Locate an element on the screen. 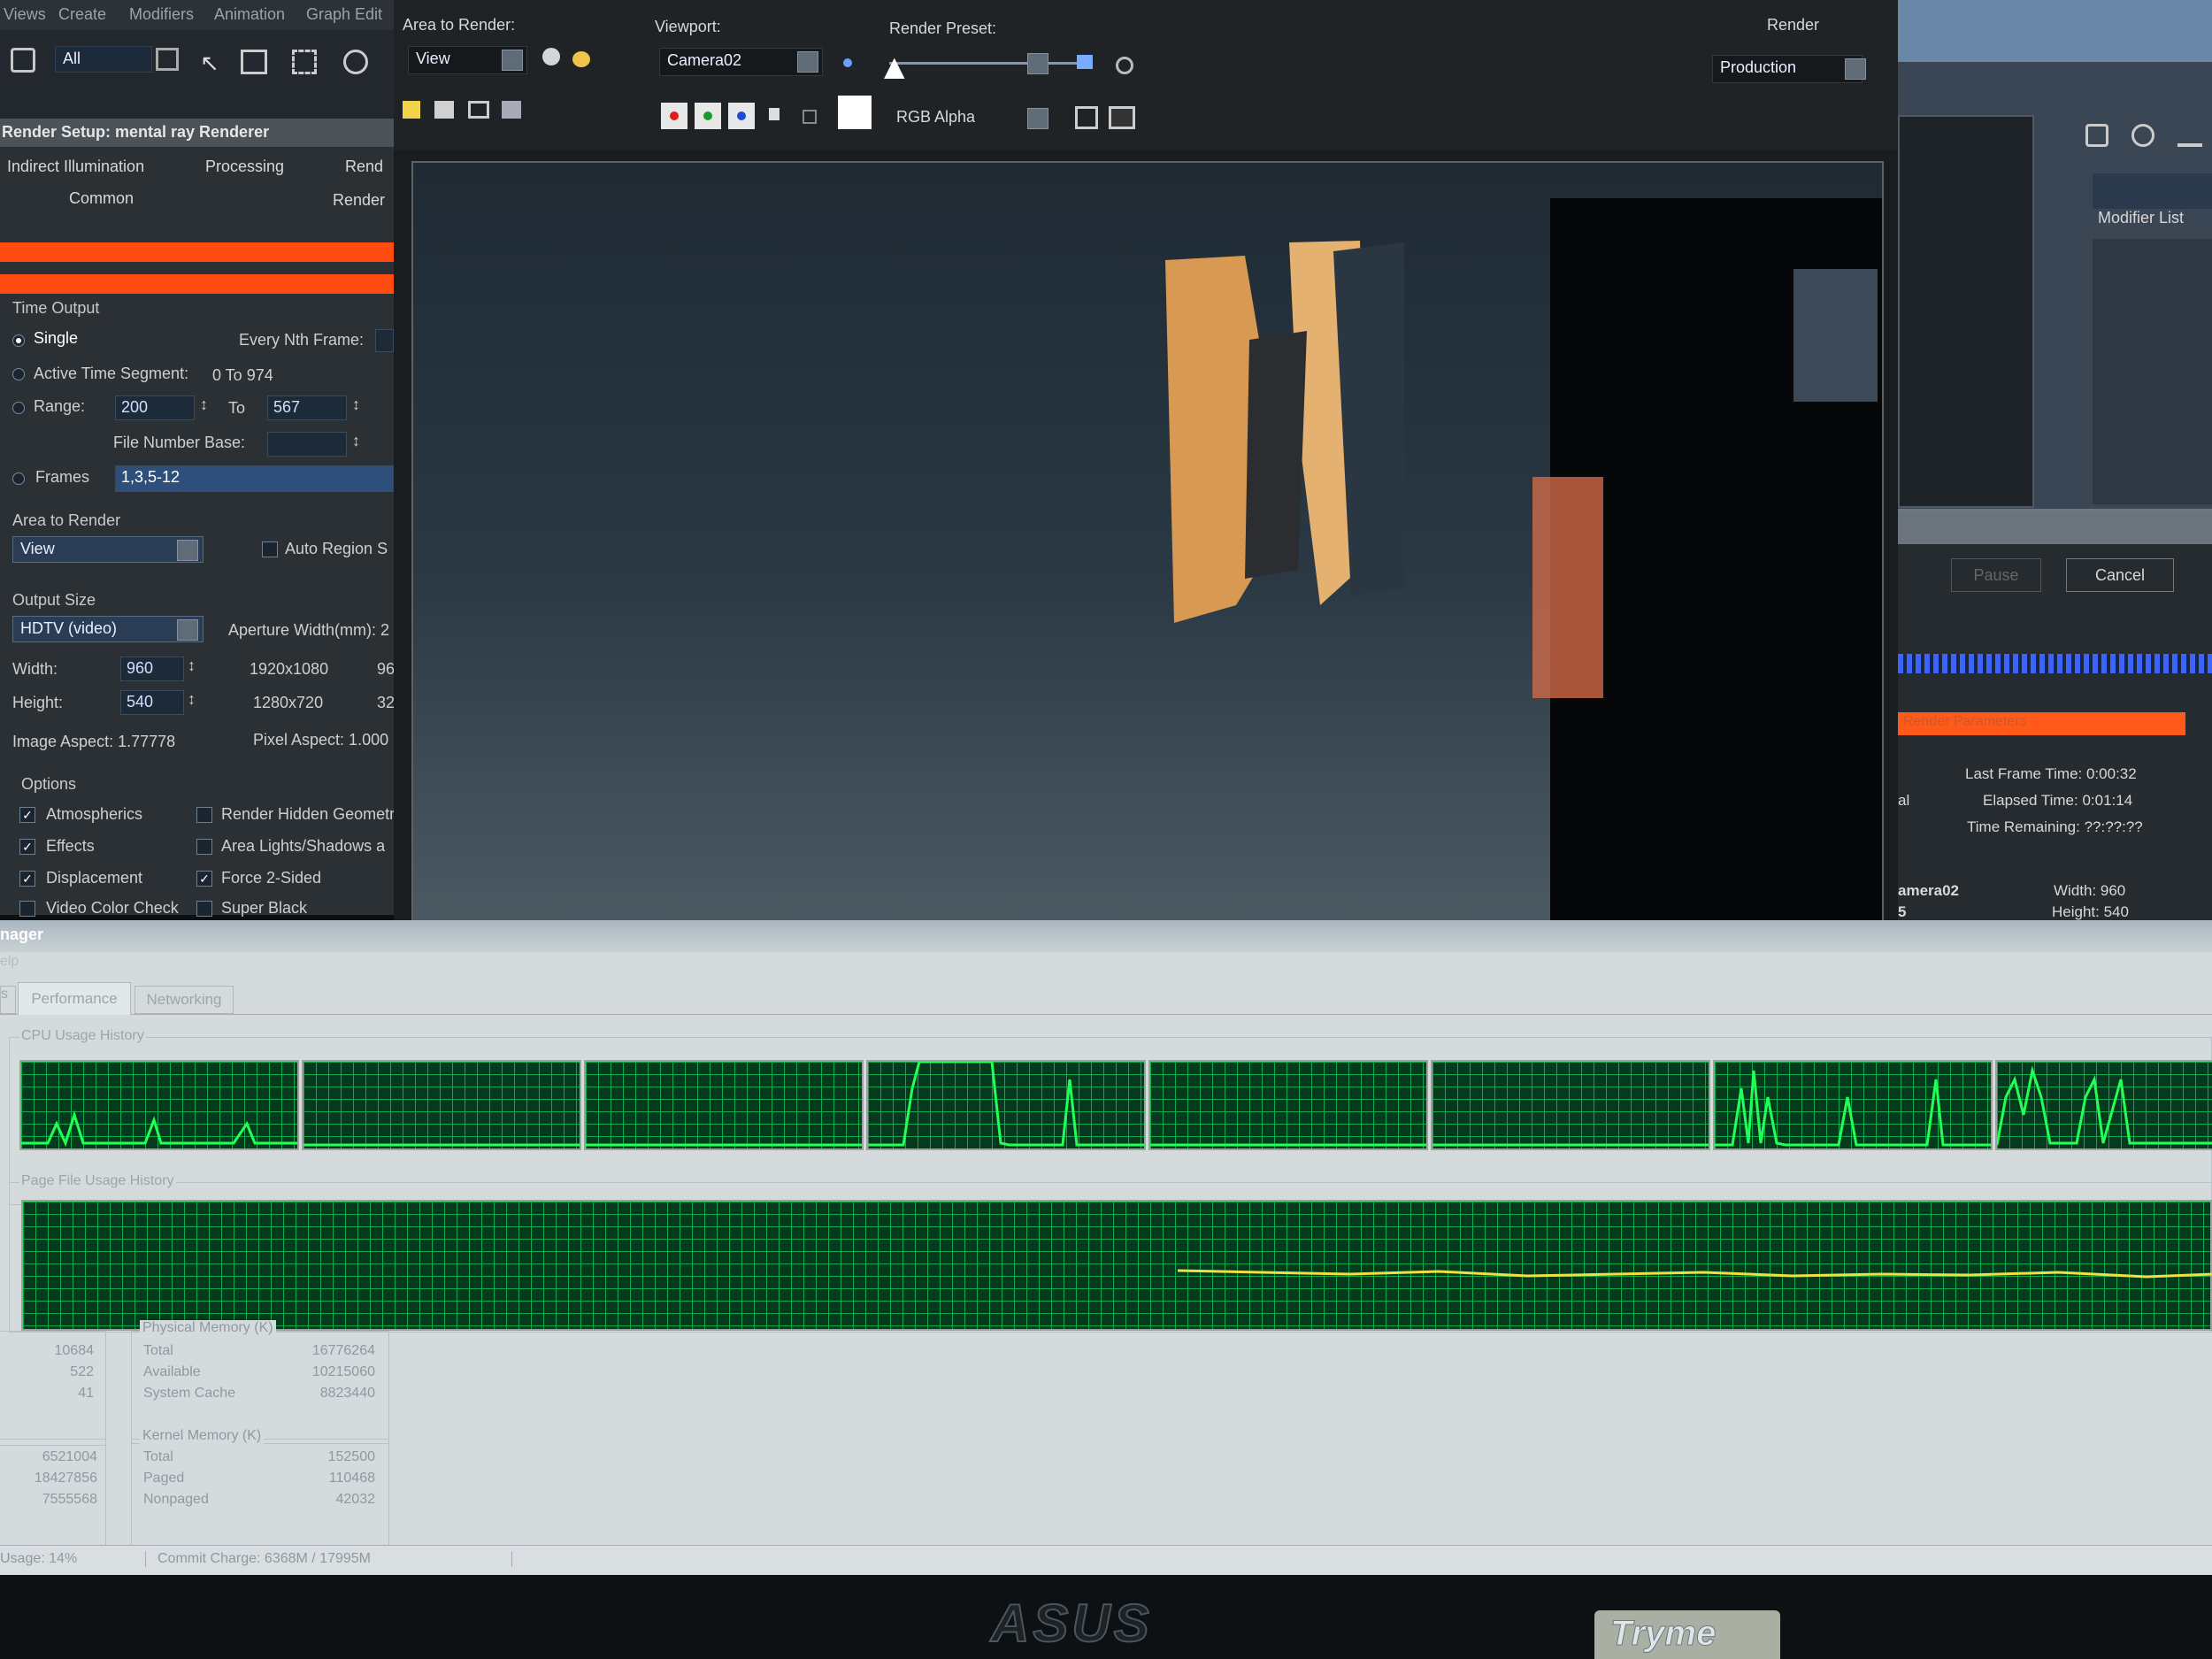 The height and width of the screenshot is (1659, 2212). width-field: 960 is located at coordinates (152, 669).